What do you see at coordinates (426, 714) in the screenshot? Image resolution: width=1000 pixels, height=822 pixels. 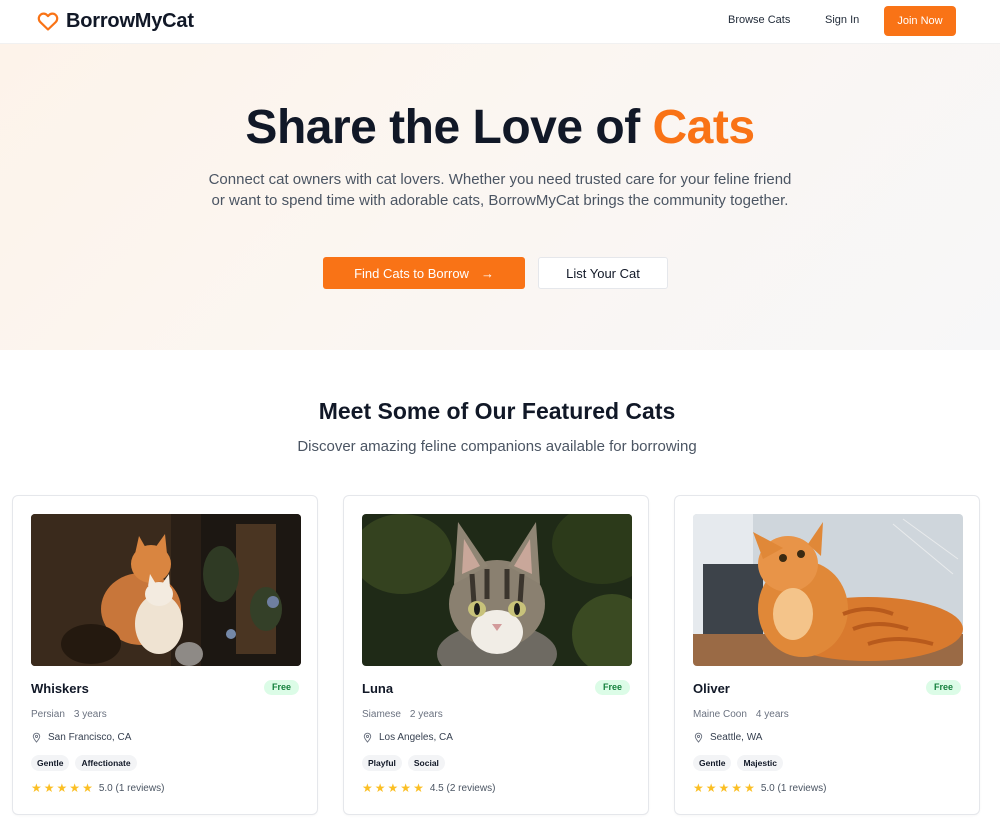 I see `cat-age: 2 years` at bounding box center [426, 714].